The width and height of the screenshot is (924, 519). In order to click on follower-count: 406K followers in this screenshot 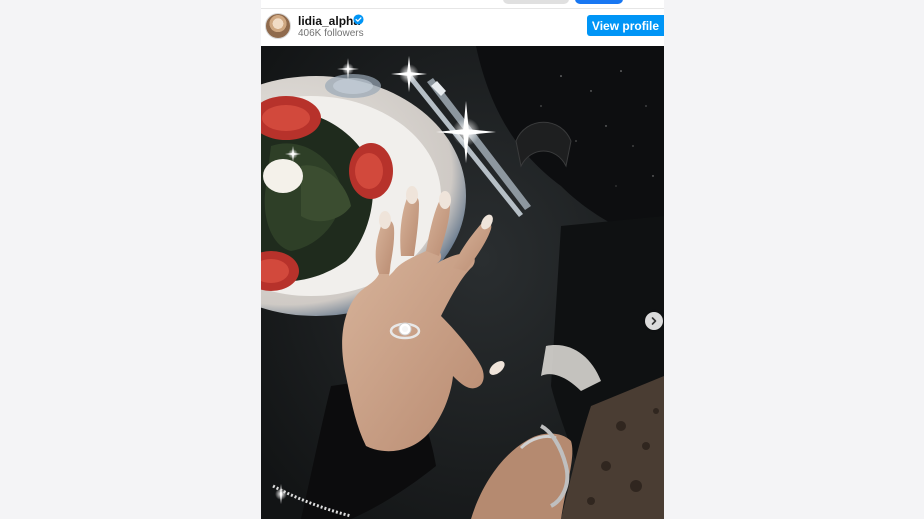, I will do `click(331, 33)`.